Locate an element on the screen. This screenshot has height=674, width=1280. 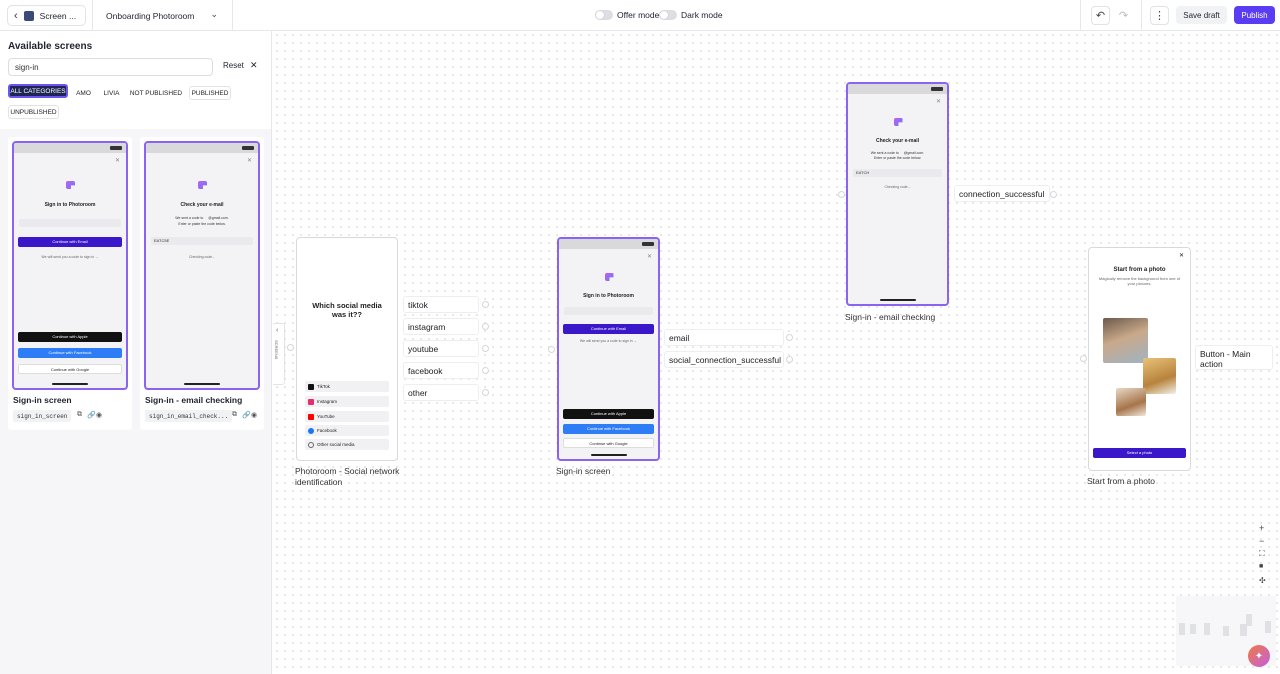
search-input is located at coordinates (110, 67).